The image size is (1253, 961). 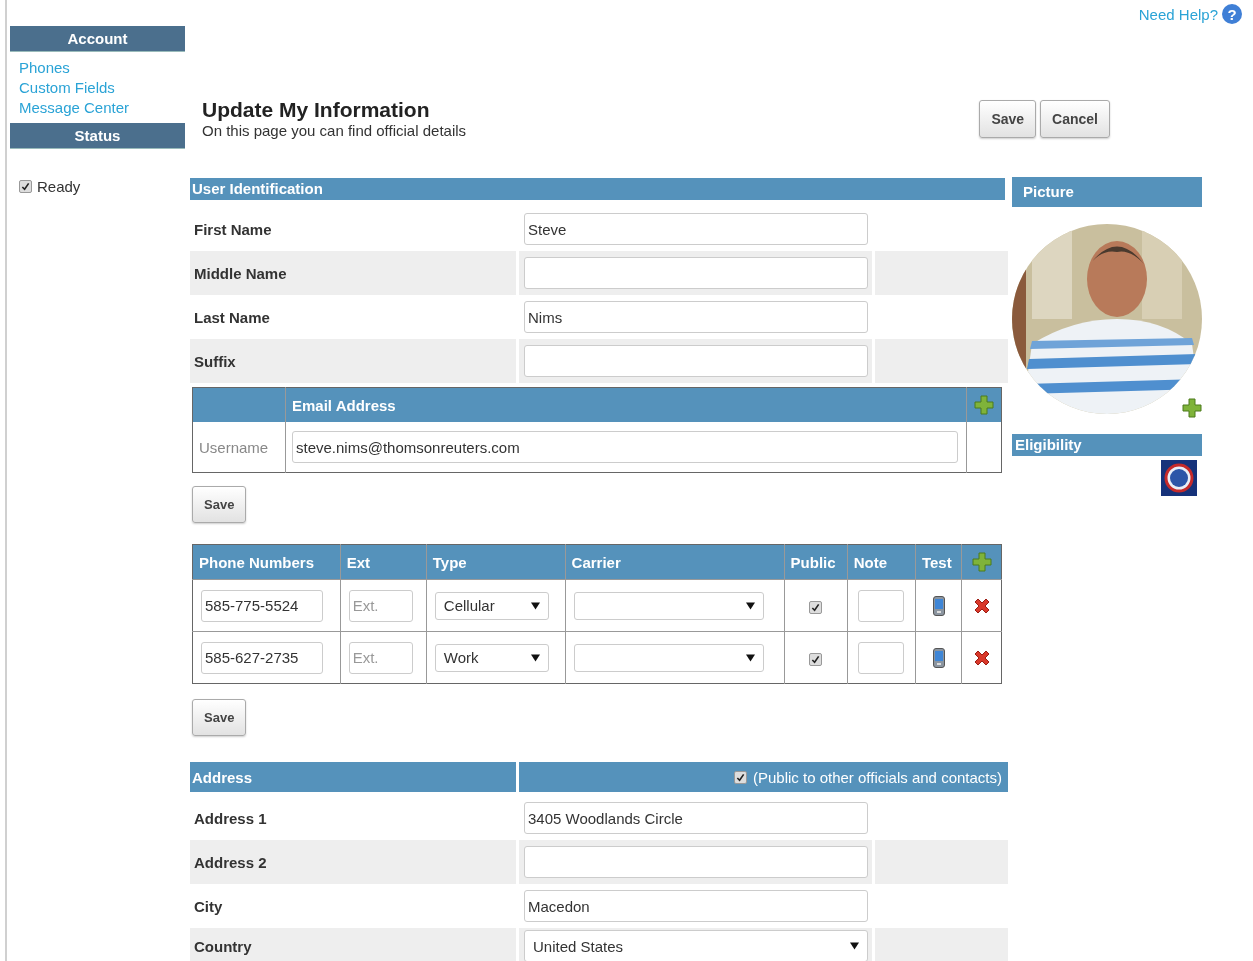 I want to click on public-label: (Public to other officials and contacts), so click(x=877, y=777).